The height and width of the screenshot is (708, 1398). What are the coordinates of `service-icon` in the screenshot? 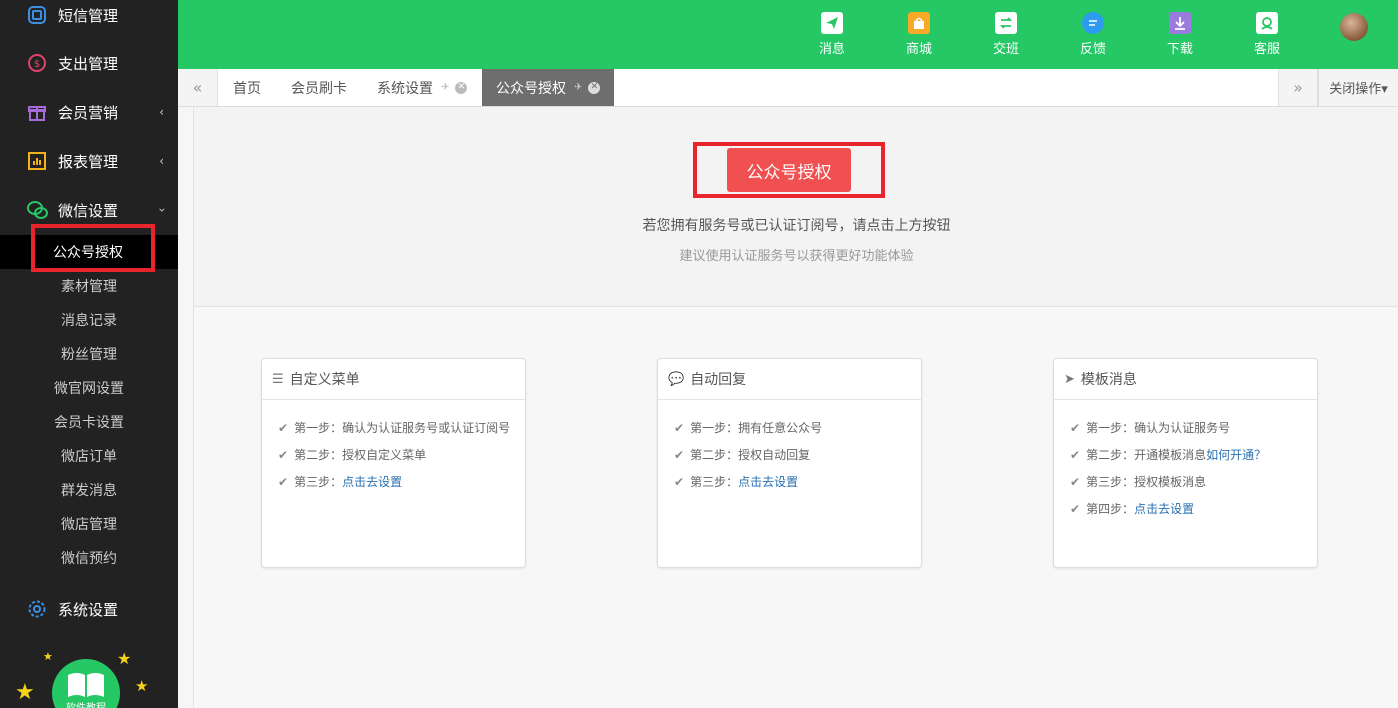 It's located at (1267, 23).